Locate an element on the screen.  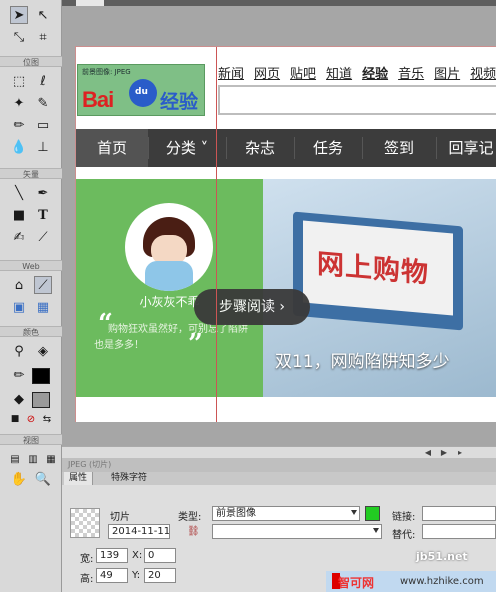
slice-icon: ⟋ is located at coordinates (43, 285).